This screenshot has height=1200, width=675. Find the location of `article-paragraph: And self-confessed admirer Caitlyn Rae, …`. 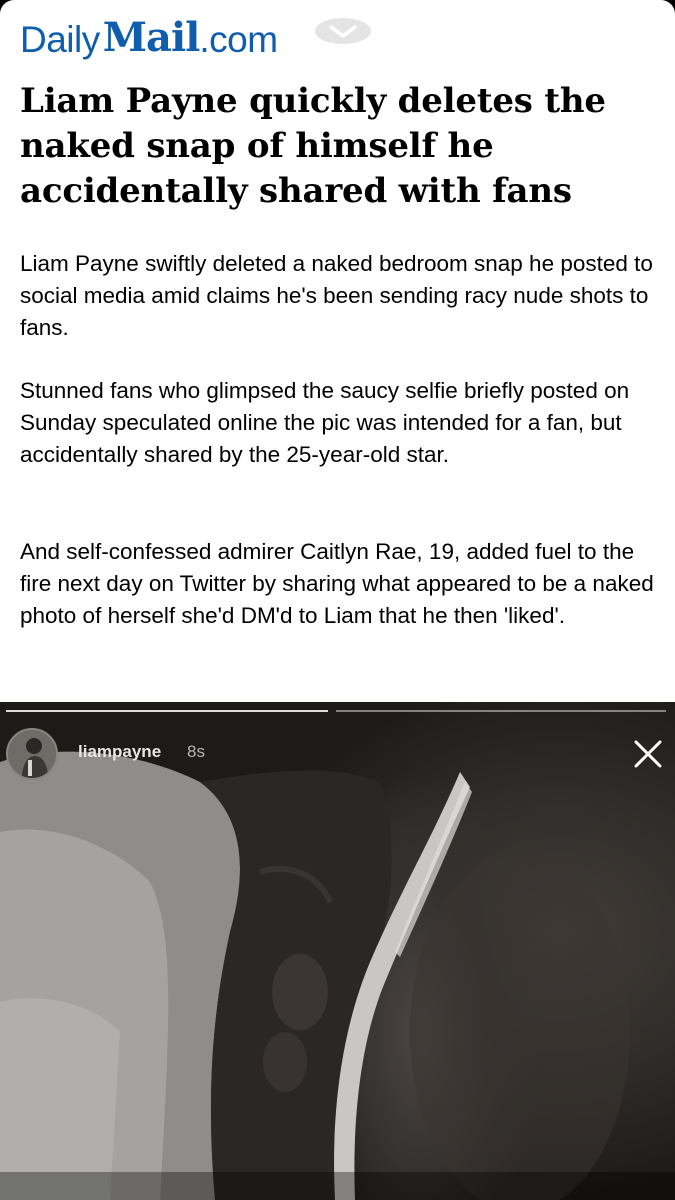

article-paragraph: And self-confessed admirer Caitlyn Rae, … is located at coordinates (337, 583).